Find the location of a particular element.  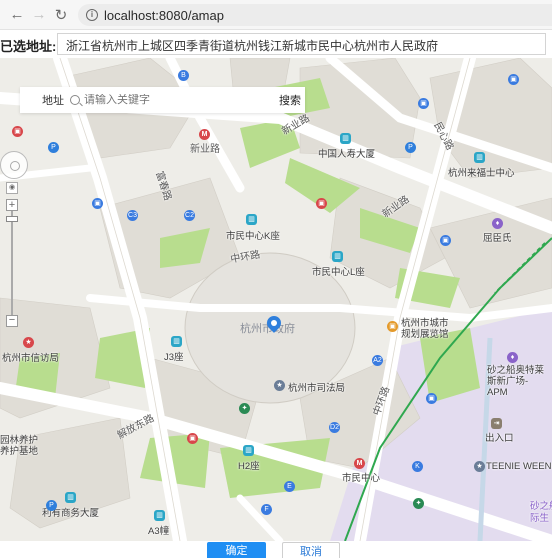

info-icon: i is located at coordinates (92, 15).